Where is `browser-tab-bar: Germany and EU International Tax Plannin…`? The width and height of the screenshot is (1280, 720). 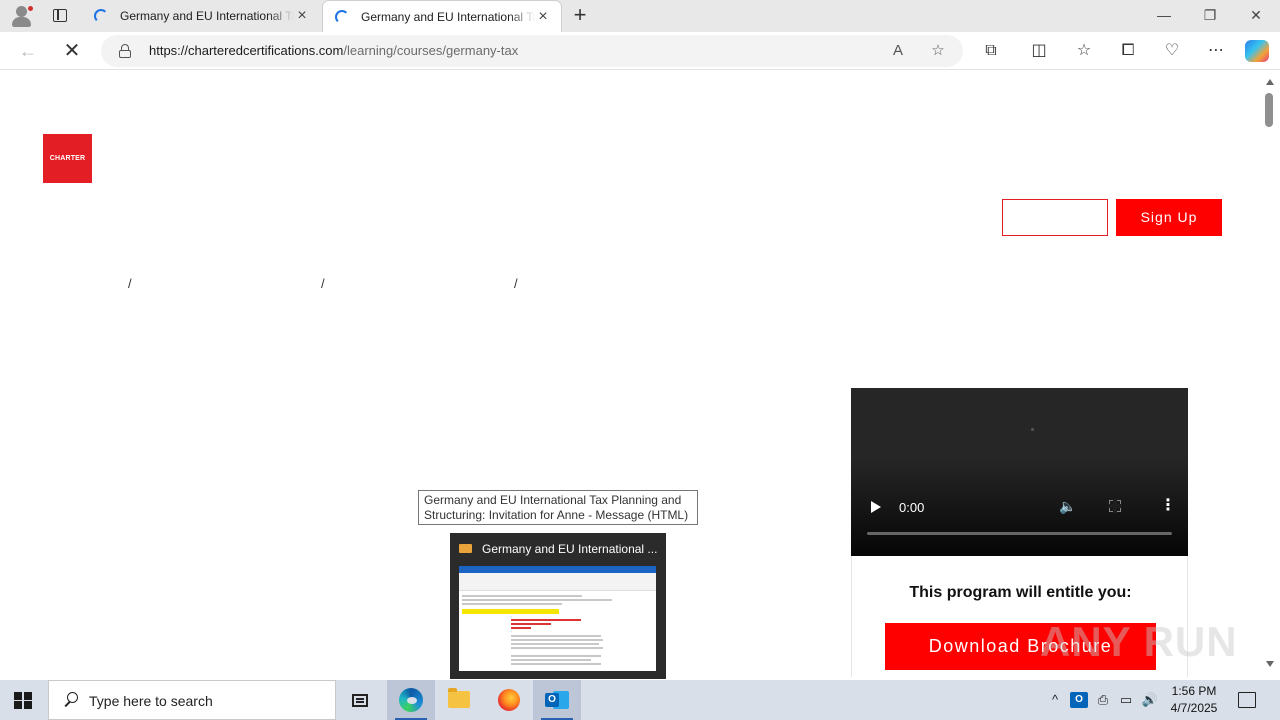
browser-tab-bar: Germany and EU International Tax Plannin… is located at coordinates (640, 16).